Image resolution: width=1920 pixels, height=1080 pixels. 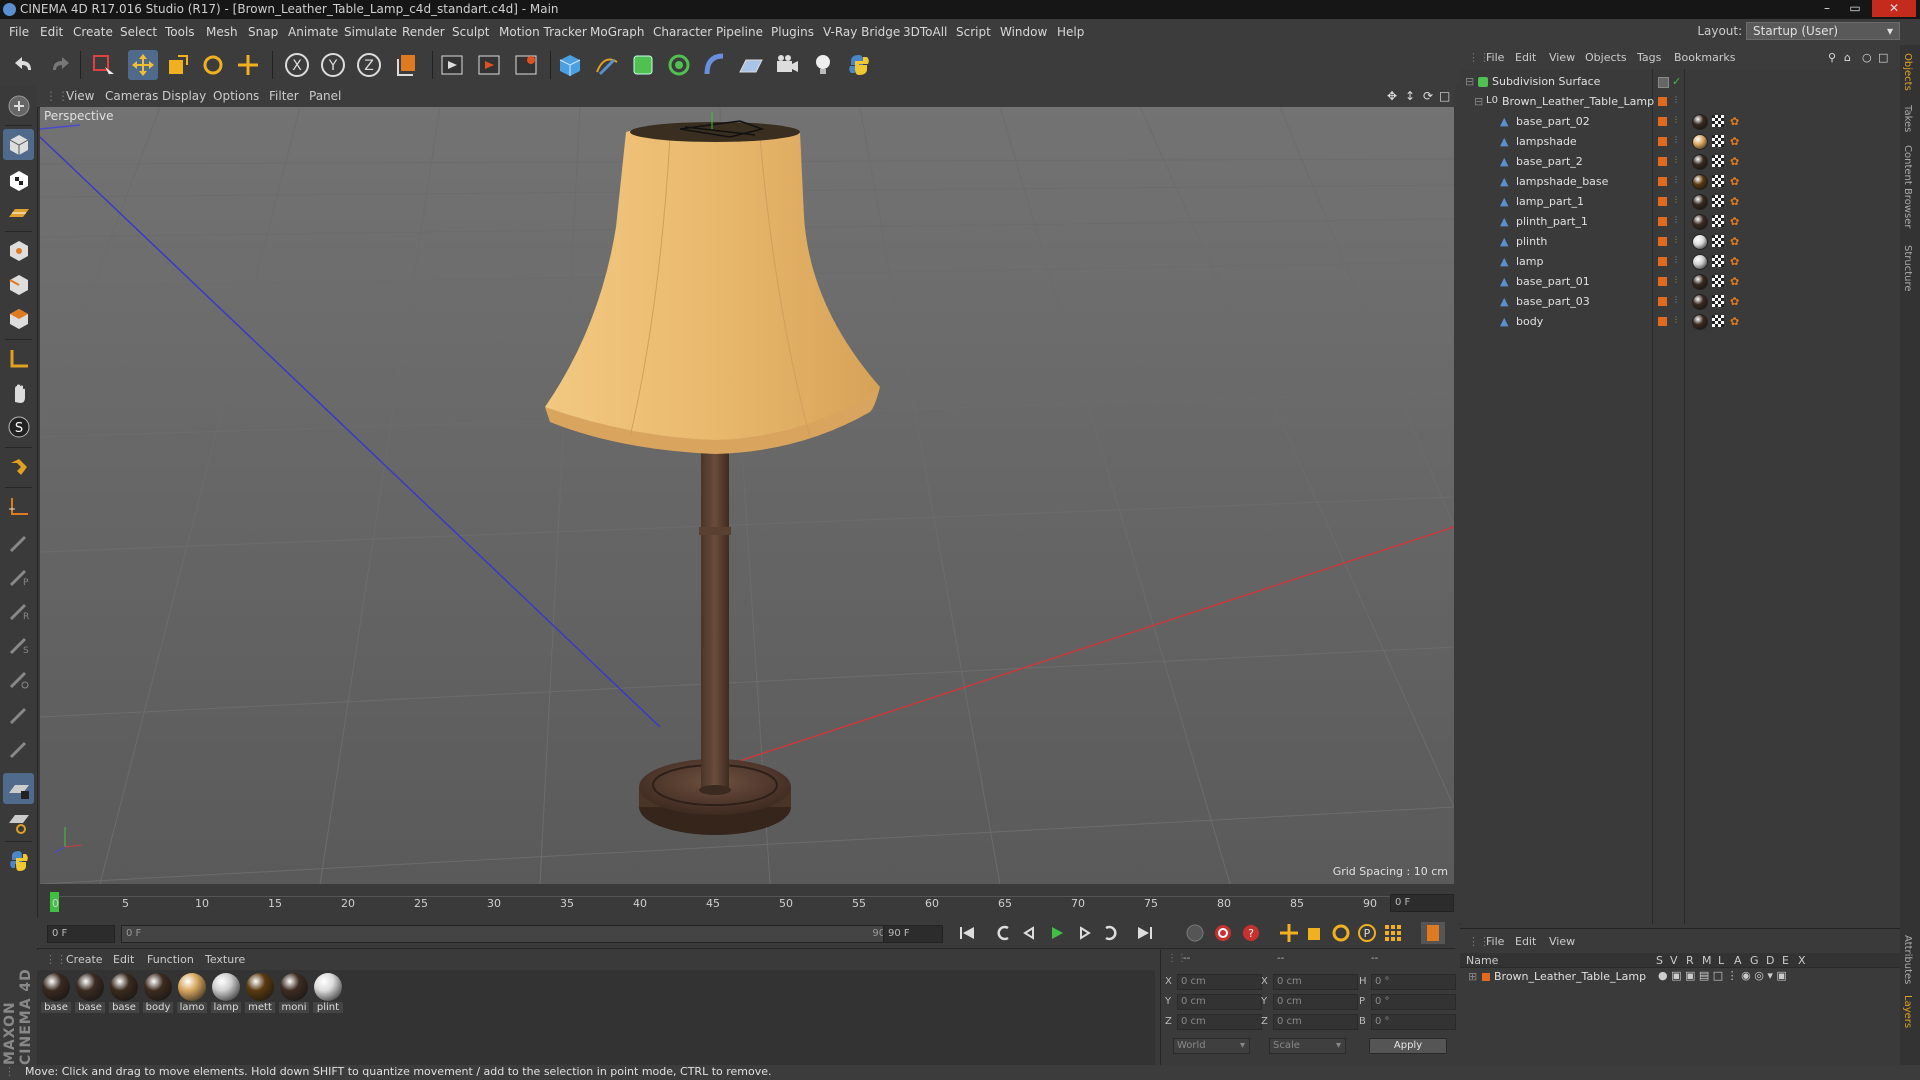 I want to click on model-mode-icon, so click(x=18, y=144).